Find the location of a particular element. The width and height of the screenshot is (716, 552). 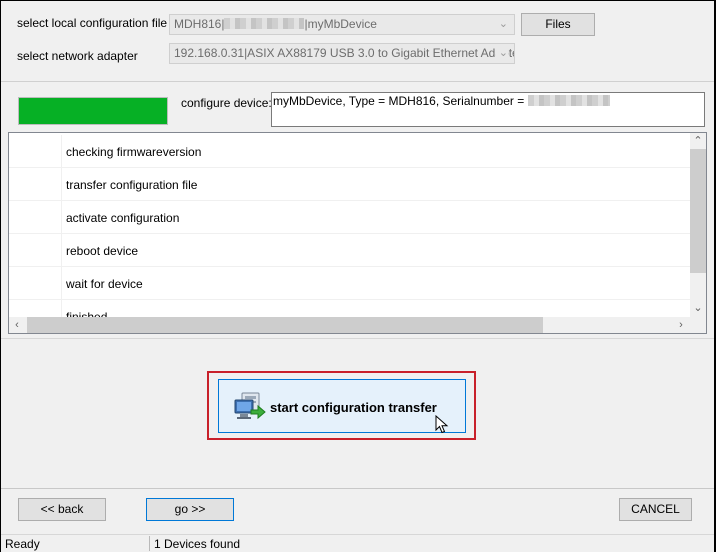

scroll-up-icon: ⌃ is located at coordinates (698, 141).